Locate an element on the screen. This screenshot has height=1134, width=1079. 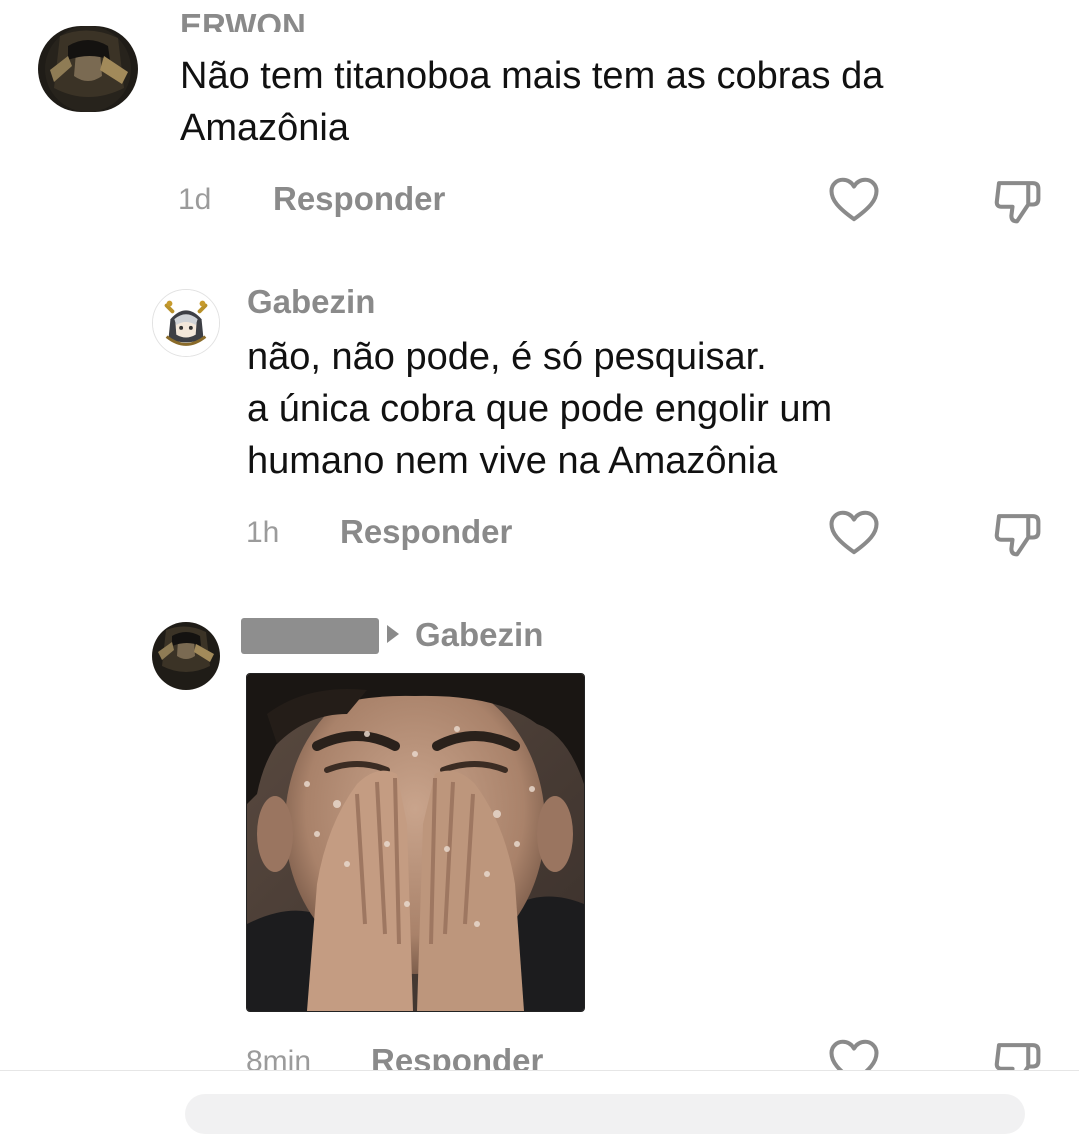
username-partial: ERWON is located at coordinates (243, 19).